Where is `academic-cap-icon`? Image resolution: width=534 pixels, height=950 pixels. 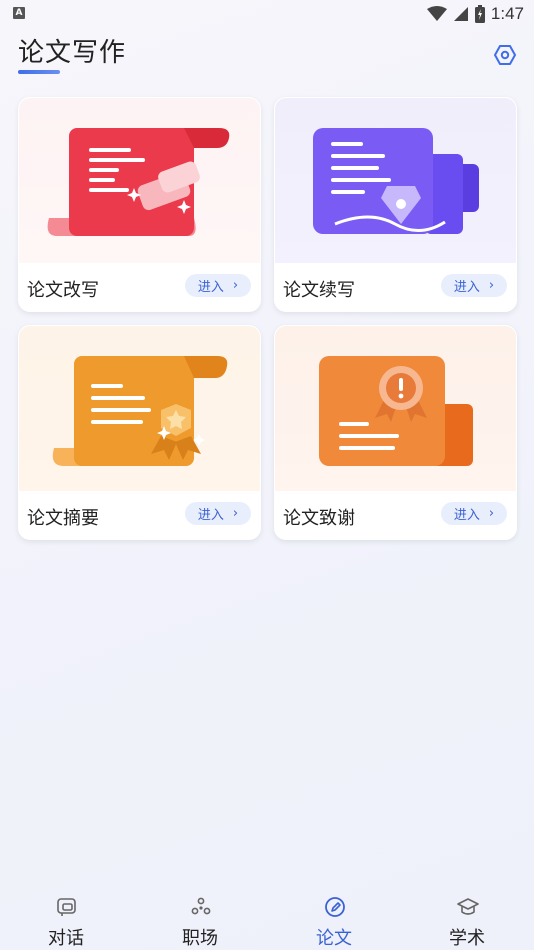
academic-cap-icon is located at coordinates (468, 906).